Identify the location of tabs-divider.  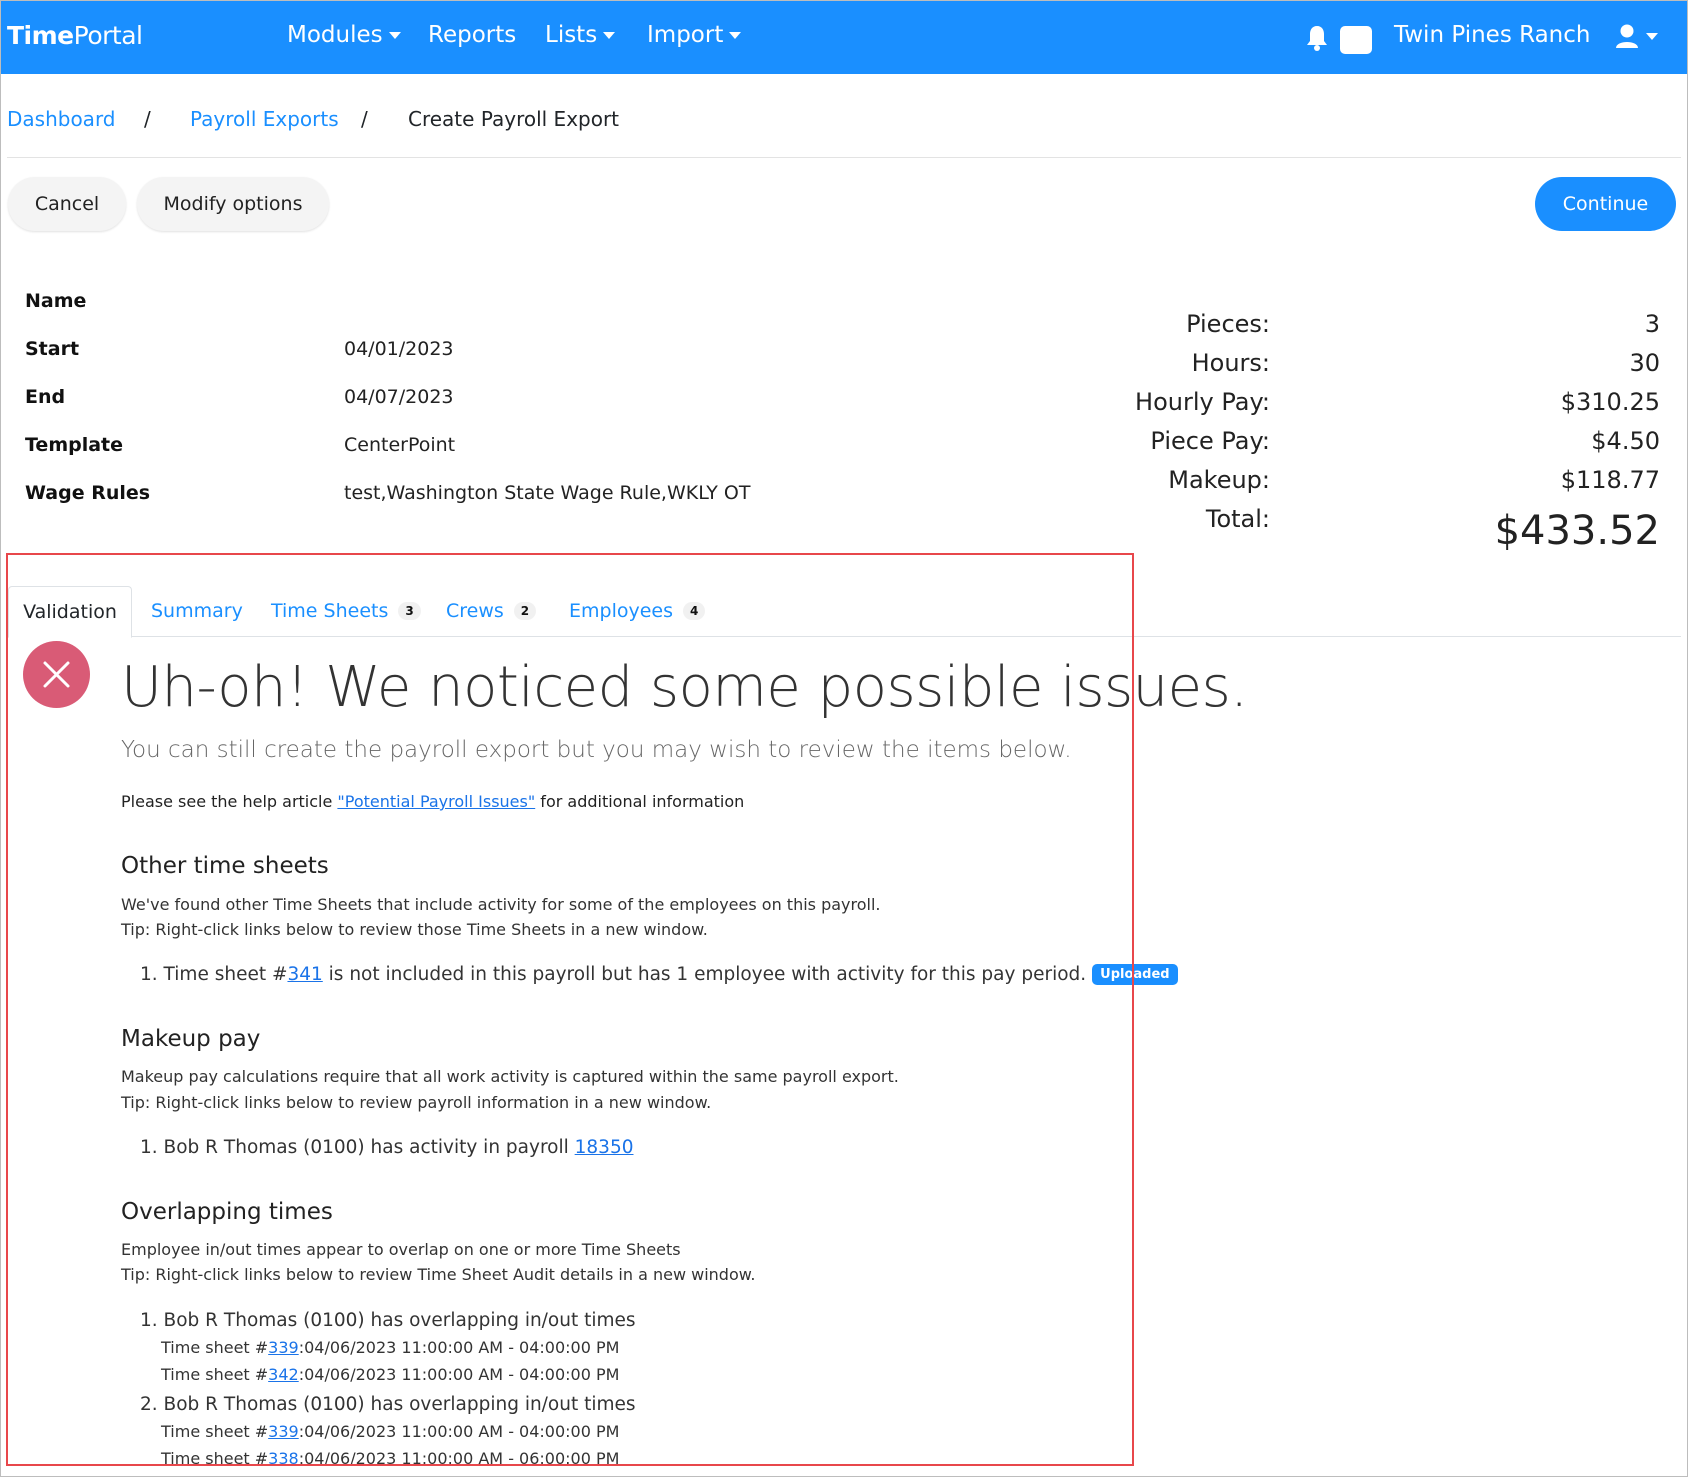
(844, 636).